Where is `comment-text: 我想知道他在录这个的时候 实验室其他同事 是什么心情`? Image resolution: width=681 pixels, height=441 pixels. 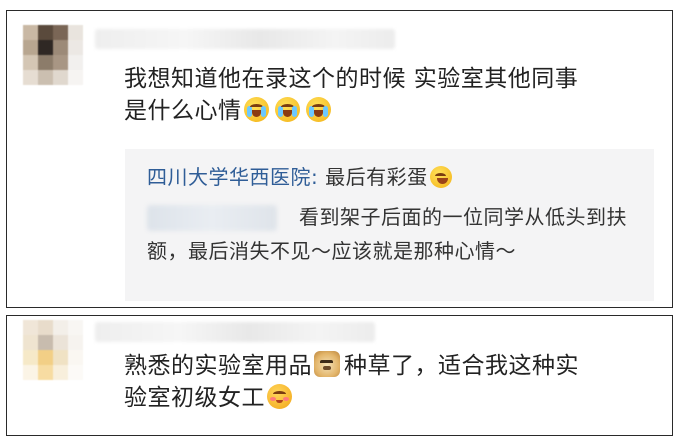
comment-text: 我想知道他在录这个的时候 实验室其他同事 是什么心情 is located at coordinates (393, 95).